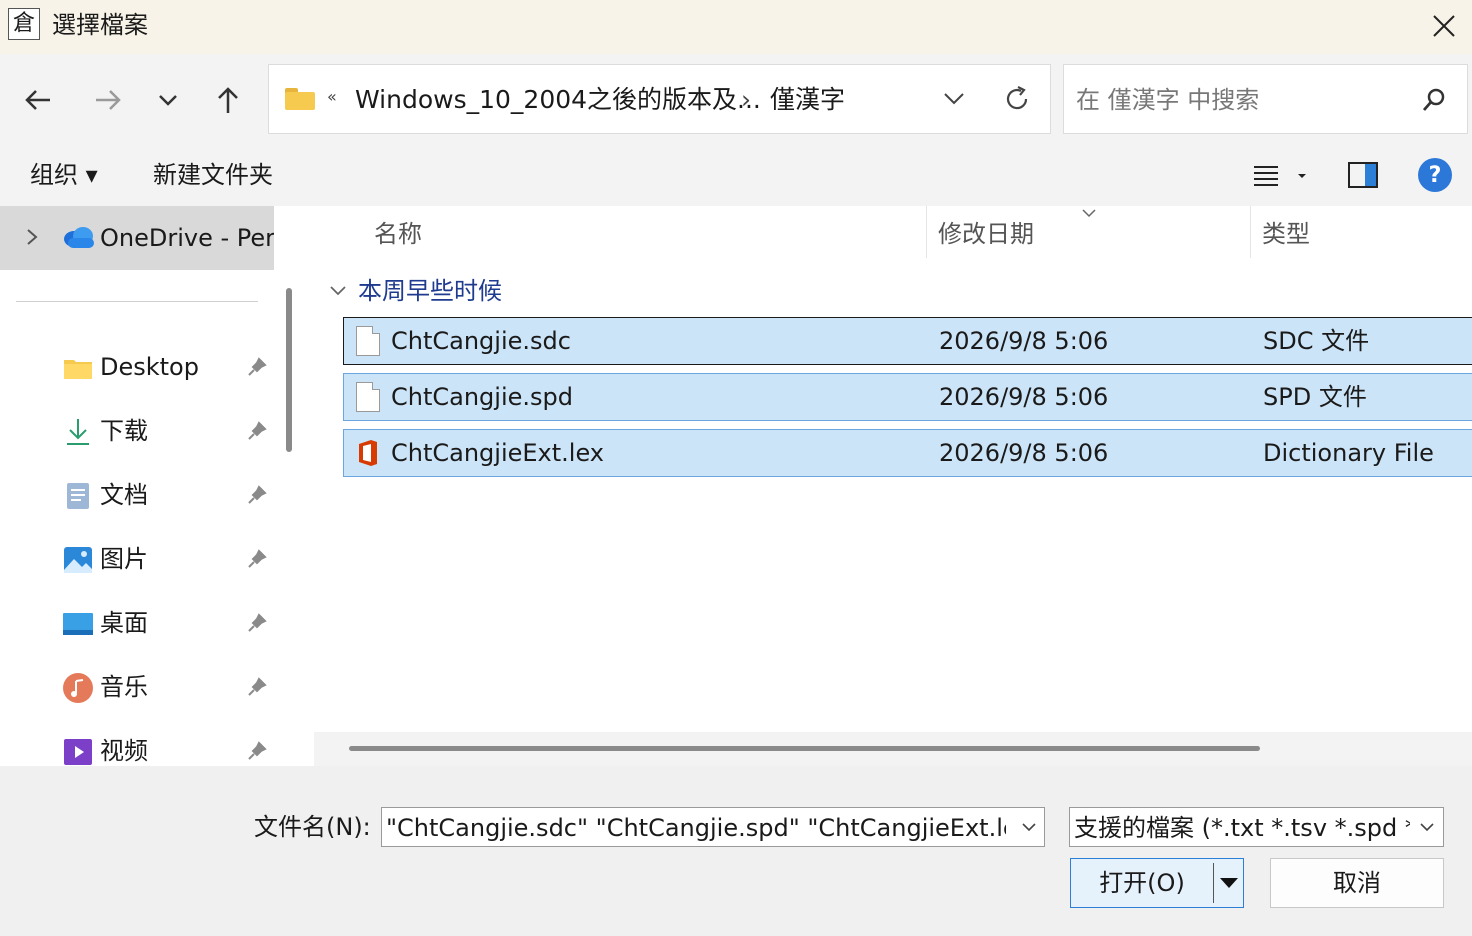 This screenshot has width=1472, height=936. I want to click on column-header-name: 名称, so click(398, 234).